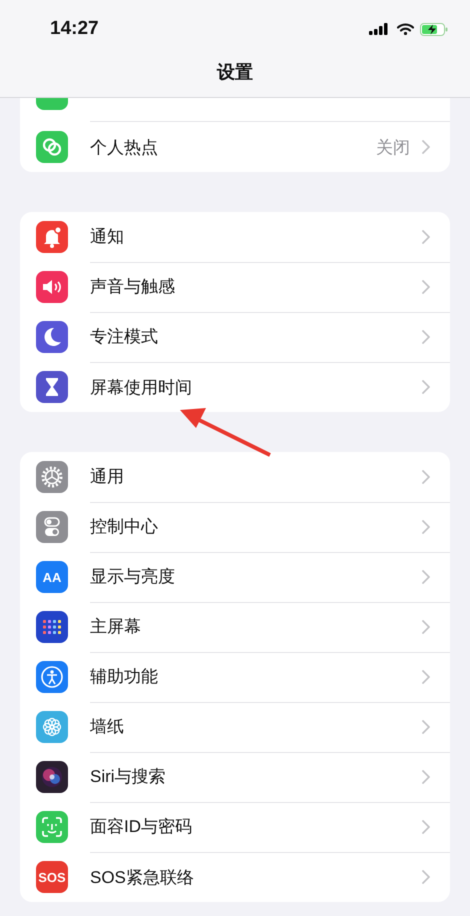 This screenshot has height=916, width=470. What do you see at coordinates (235, 337) in the screenshot?
I see `settings-item: 专注模式` at bounding box center [235, 337].